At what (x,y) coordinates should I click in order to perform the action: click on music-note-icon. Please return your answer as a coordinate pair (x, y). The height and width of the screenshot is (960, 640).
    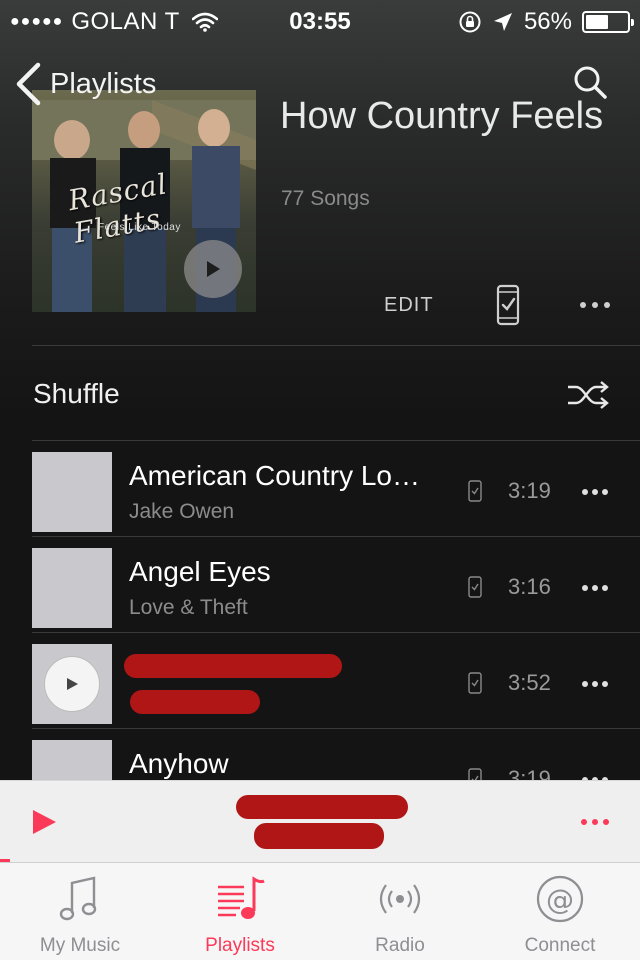
    Looking at the image, I should click on (78, 898).